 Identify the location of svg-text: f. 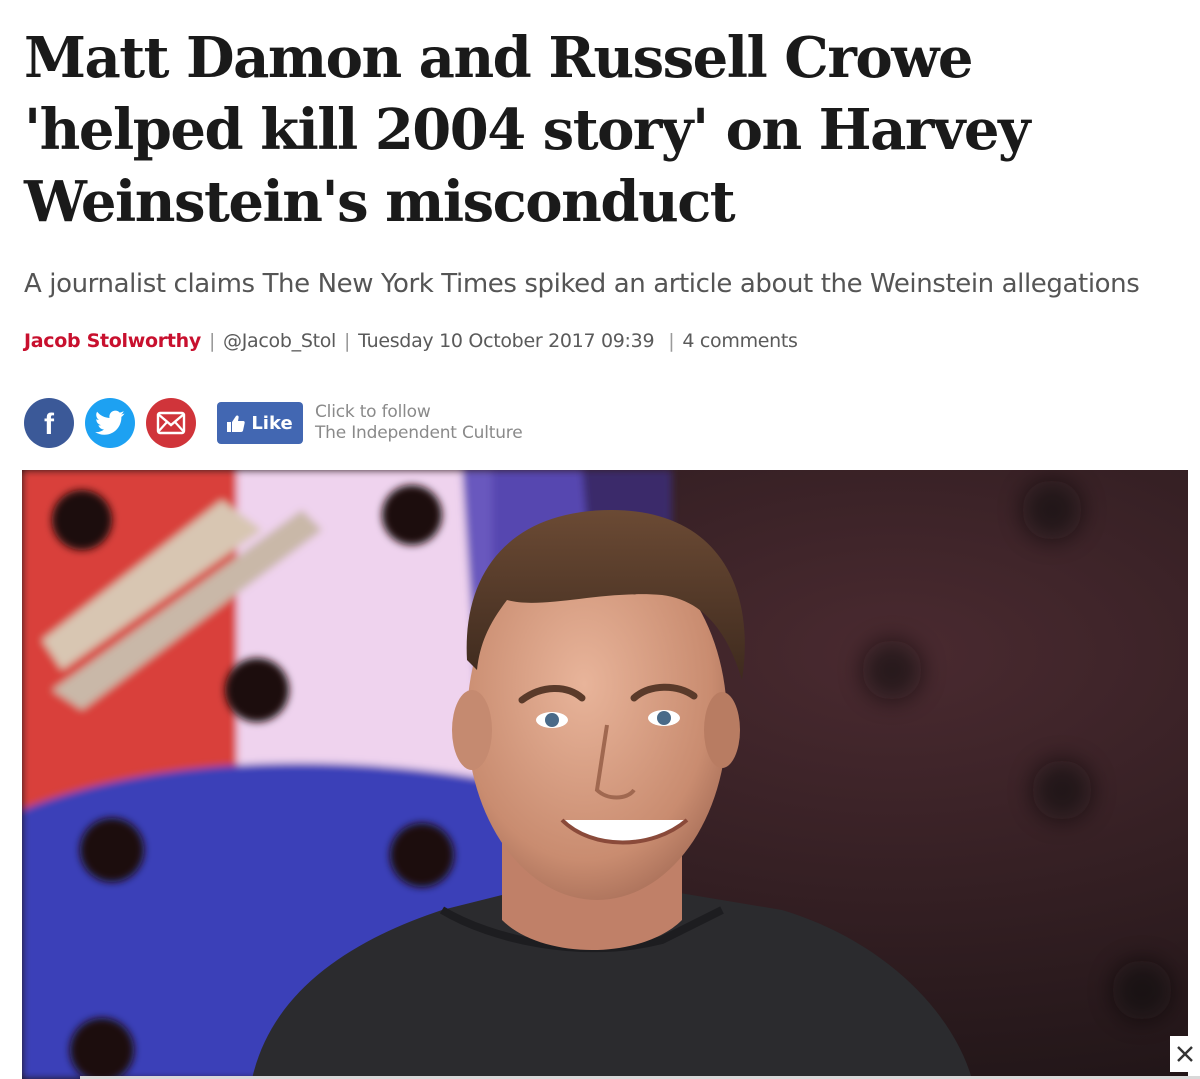
(49, 424).